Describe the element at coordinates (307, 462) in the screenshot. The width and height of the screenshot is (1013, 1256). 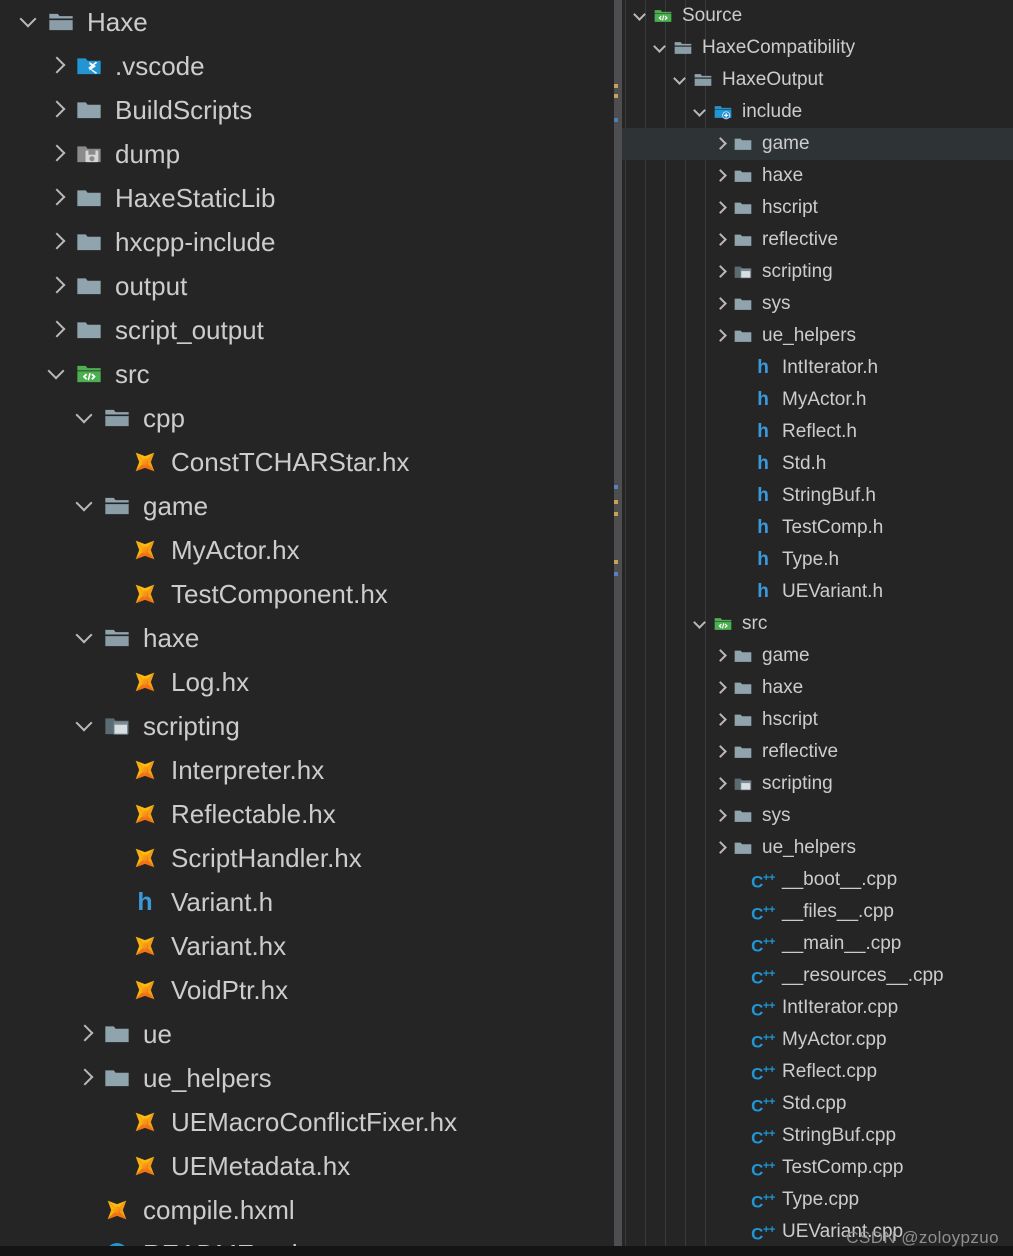
I see `tree-item-consttcharstar.hx: ConstTCHARStar.hx` at that location.